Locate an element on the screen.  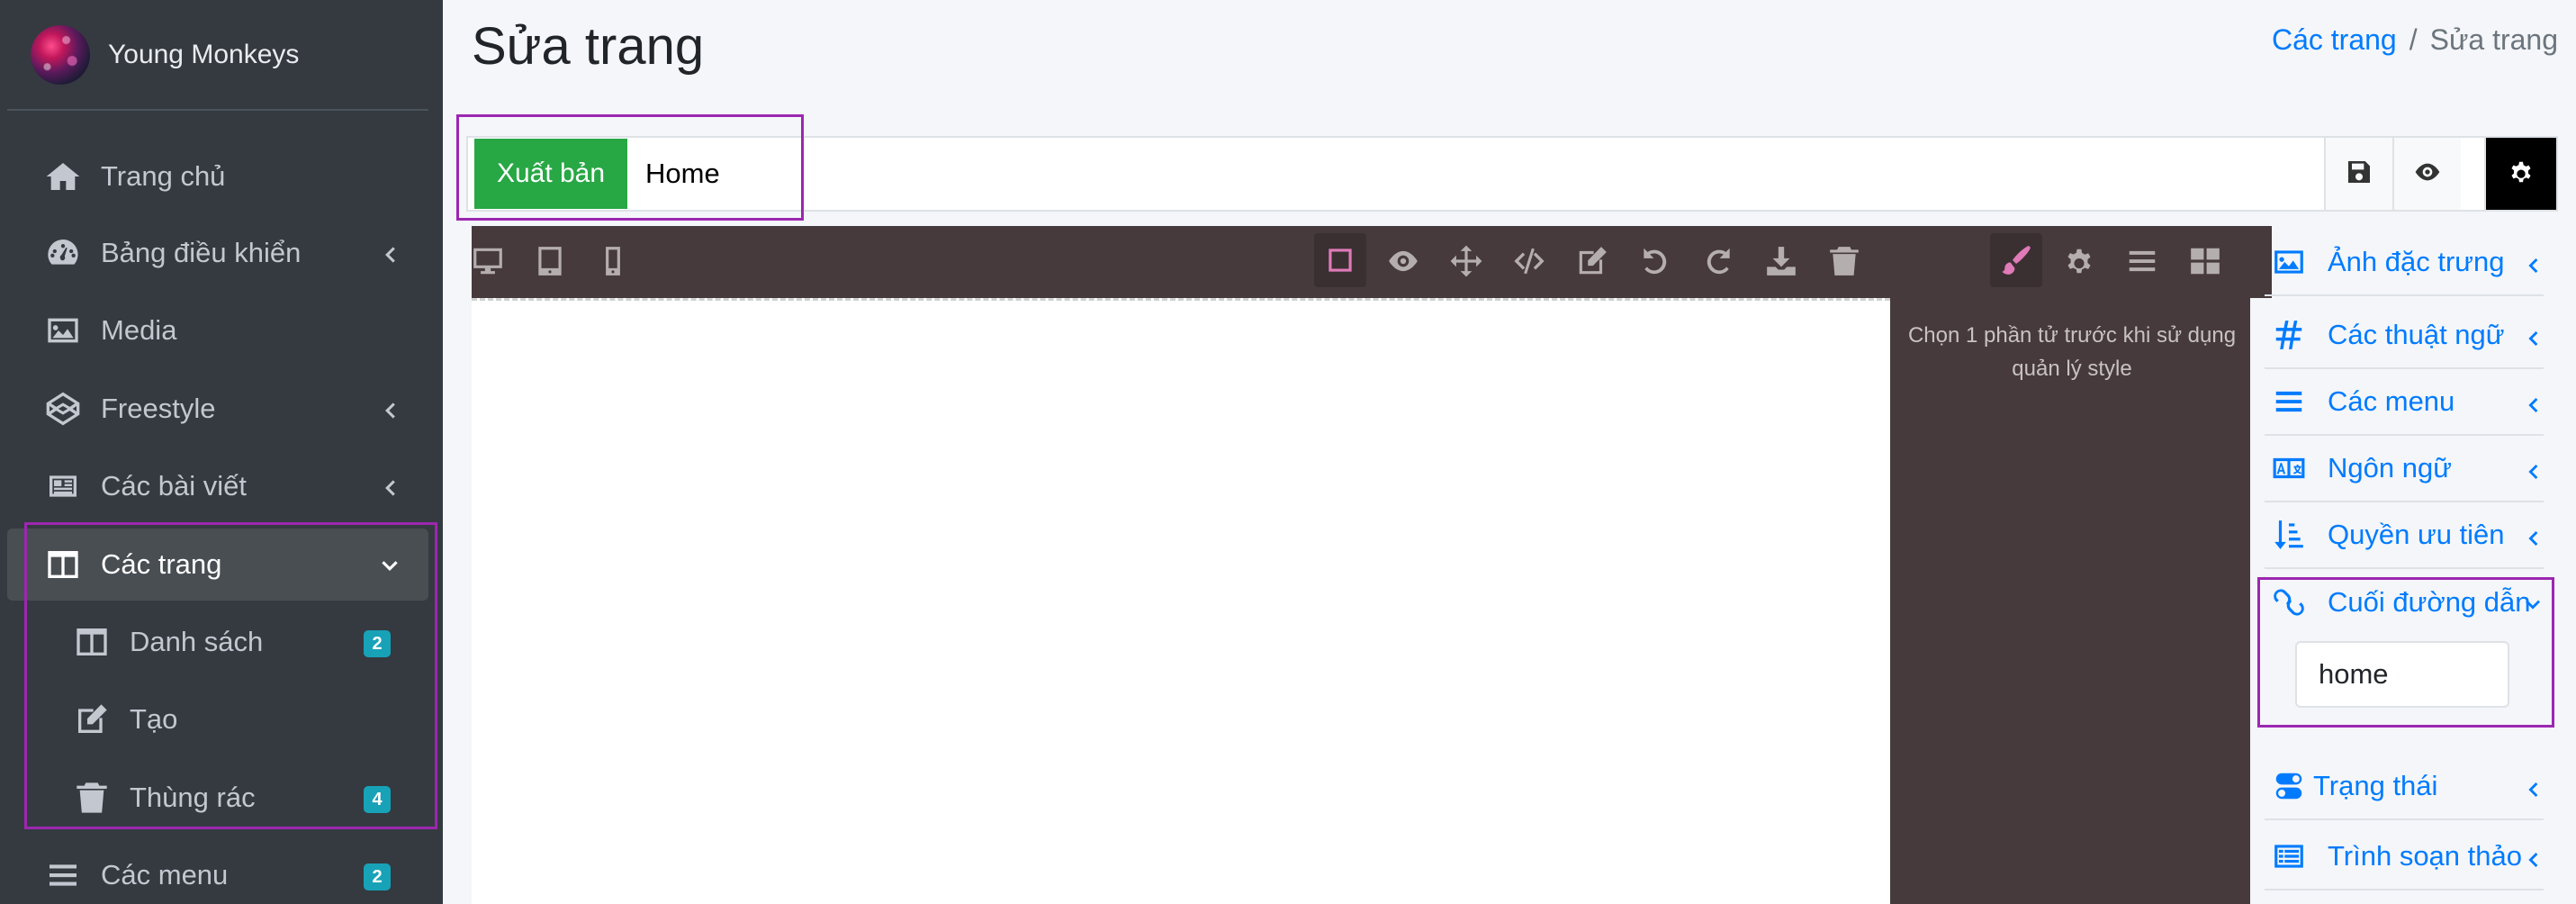
breadcrumb: Các trang / Sửa trang is located at coordinates (2415, 40).